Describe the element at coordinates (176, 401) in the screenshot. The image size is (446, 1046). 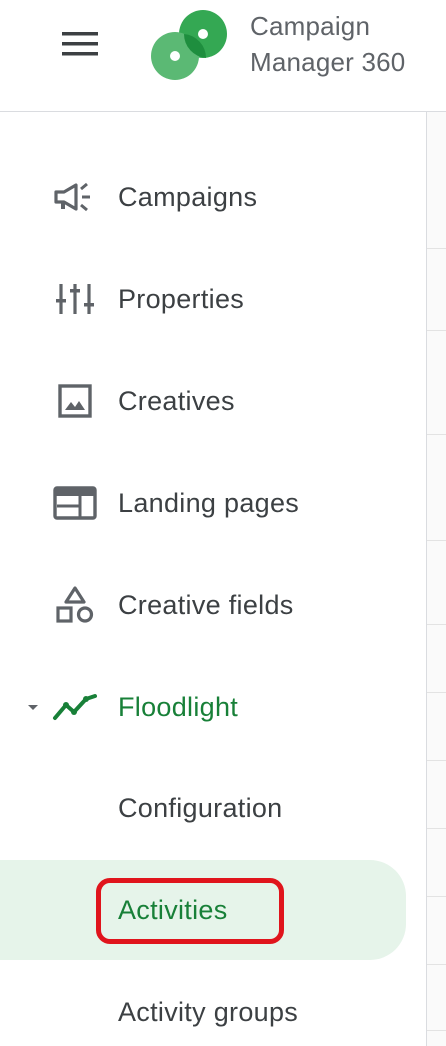
I see `sidebar-item-label: Creatives` at that location.